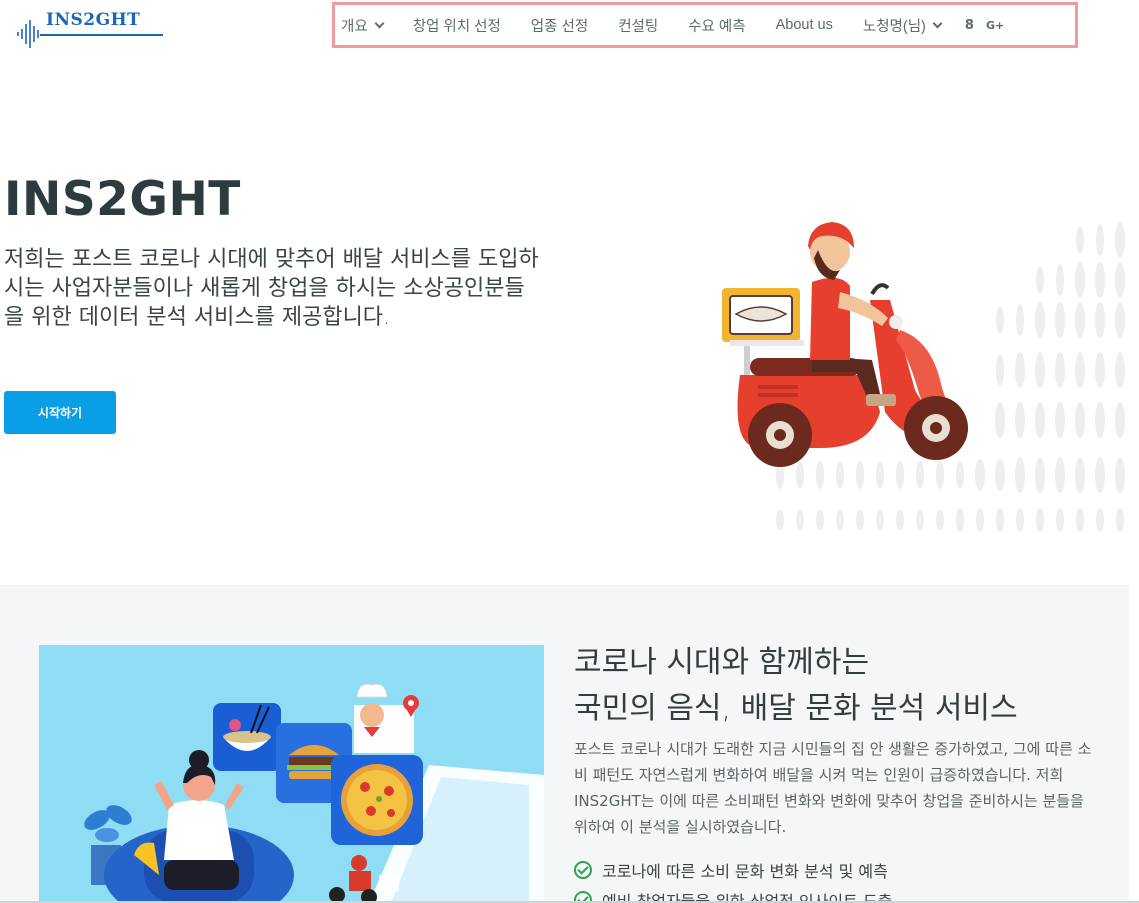 The height and width of the screenshot is (903, 1139). What do you see at coordinates (101, 35) in the screenshot?
I see `logo-underline` at bounding box center [101, 35].